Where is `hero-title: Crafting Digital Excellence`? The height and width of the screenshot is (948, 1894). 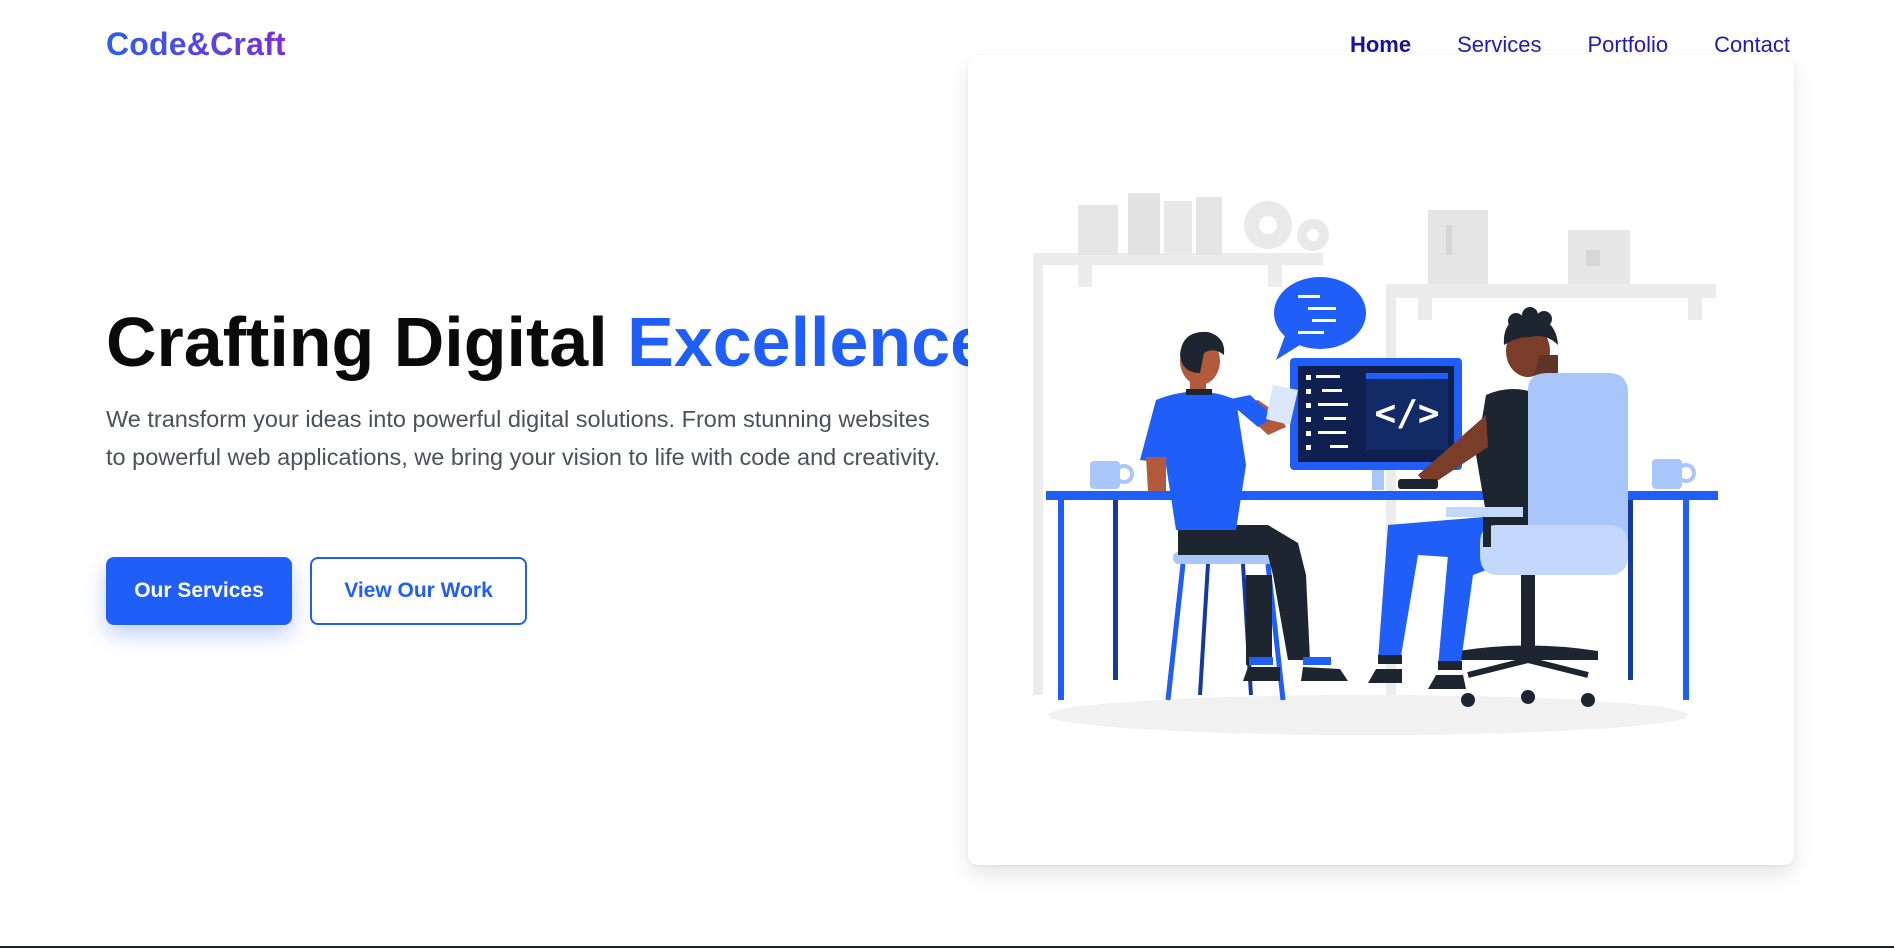
hero-title: Crafting Digital Excellence is located at coordinates (547, 342).